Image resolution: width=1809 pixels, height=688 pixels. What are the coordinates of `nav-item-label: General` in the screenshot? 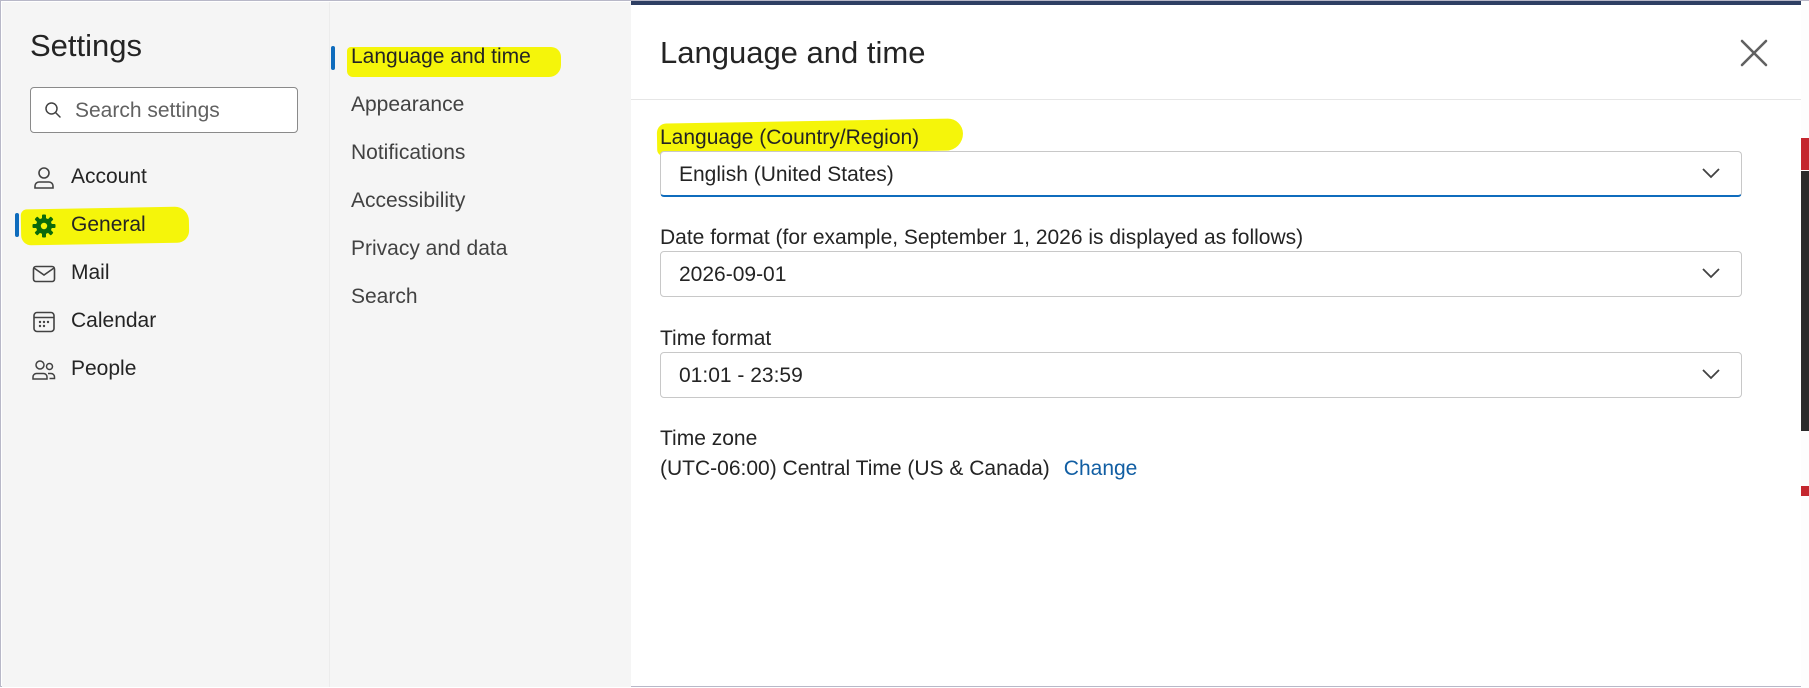 It's located at (108, 224).